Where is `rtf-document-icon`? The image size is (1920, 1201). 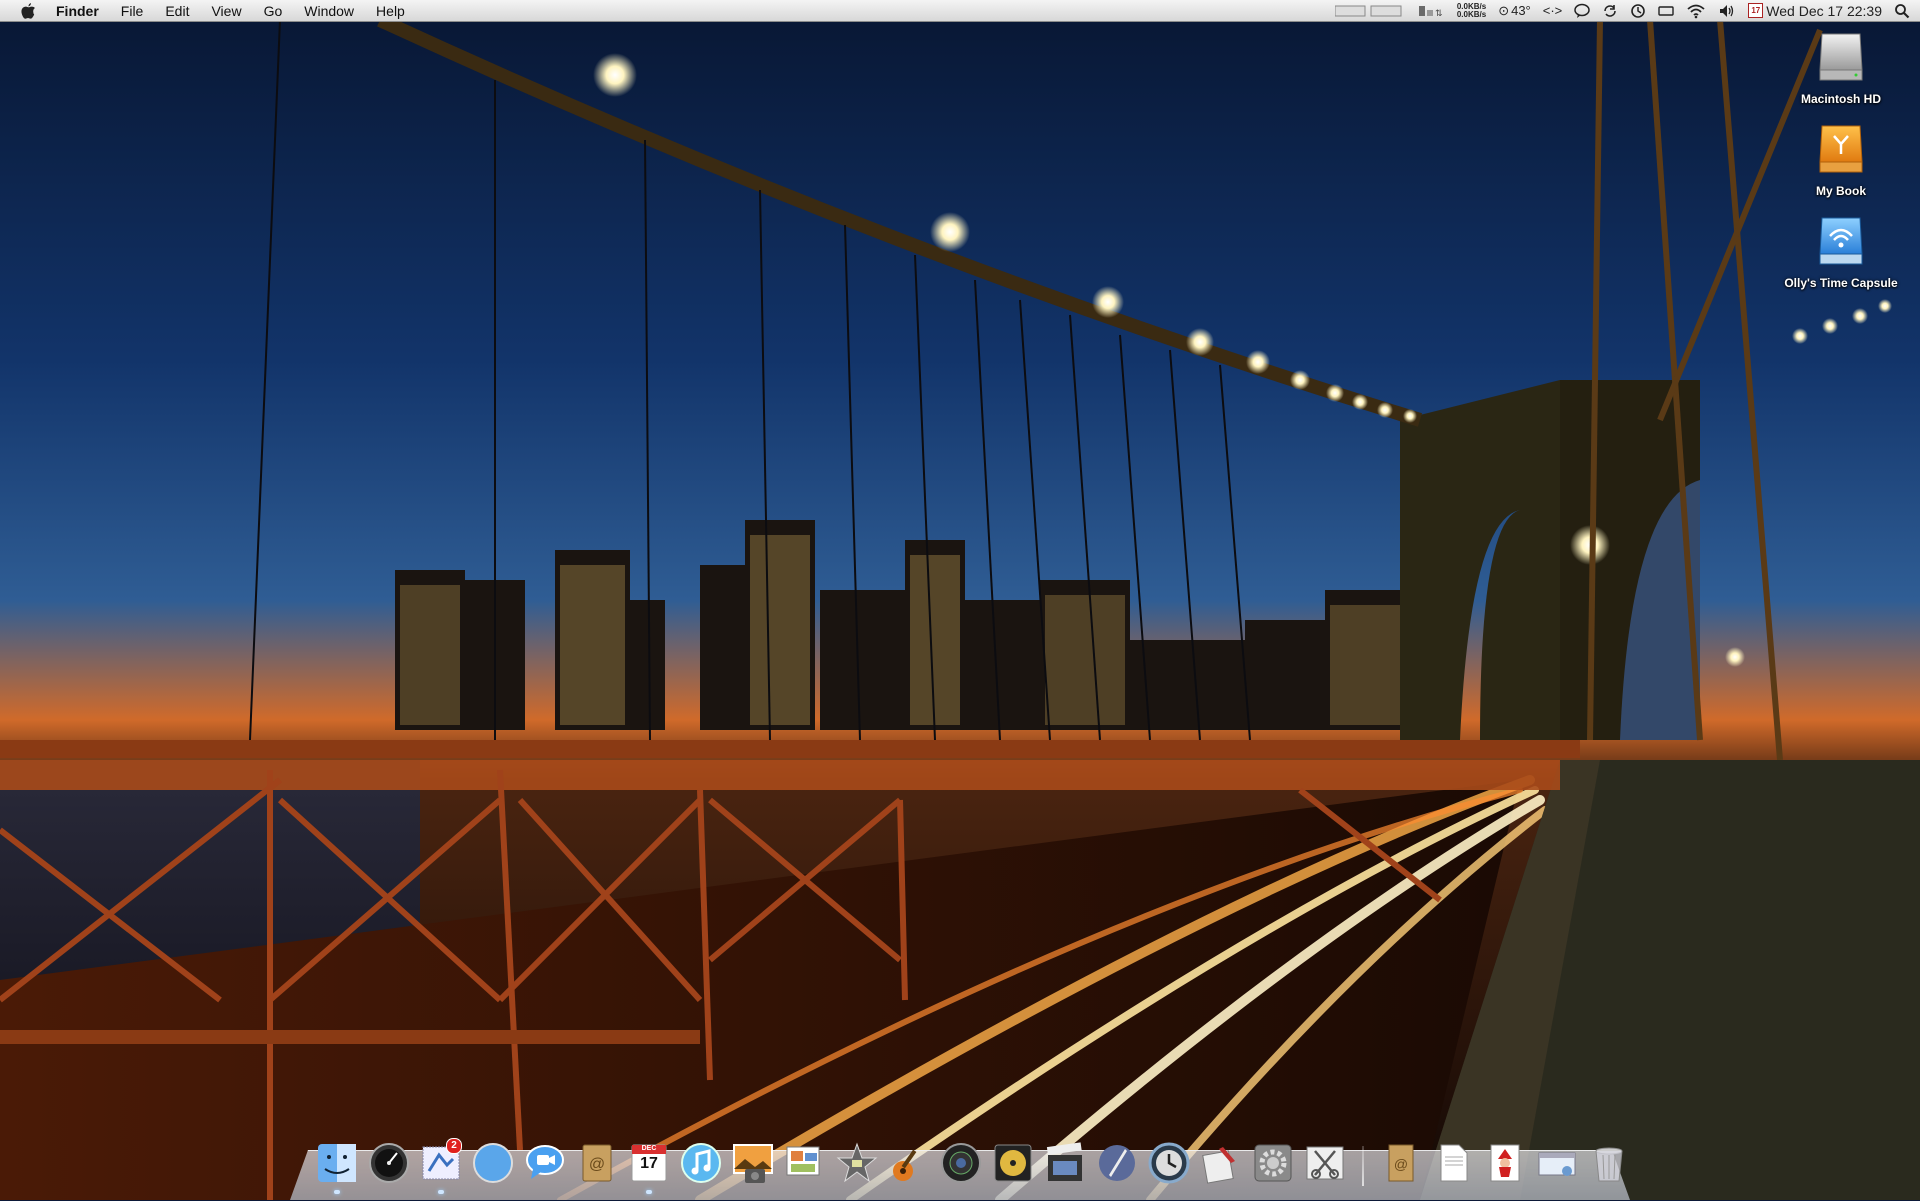 rtf-document-icon is located at coordinates (1454, 1163).